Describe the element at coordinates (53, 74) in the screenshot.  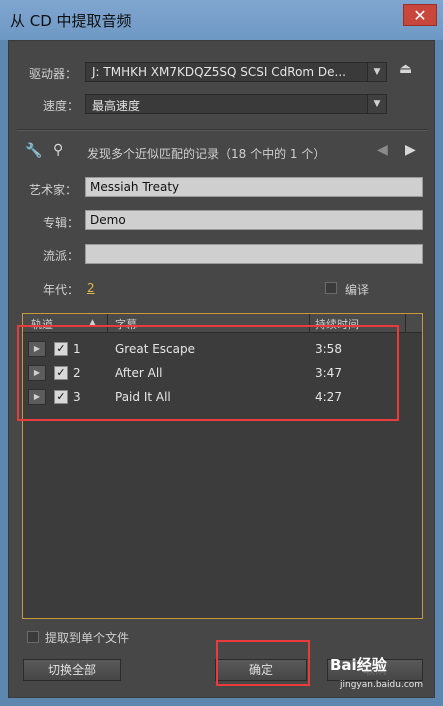
I see `drive-label: 驱动器：` at that location.